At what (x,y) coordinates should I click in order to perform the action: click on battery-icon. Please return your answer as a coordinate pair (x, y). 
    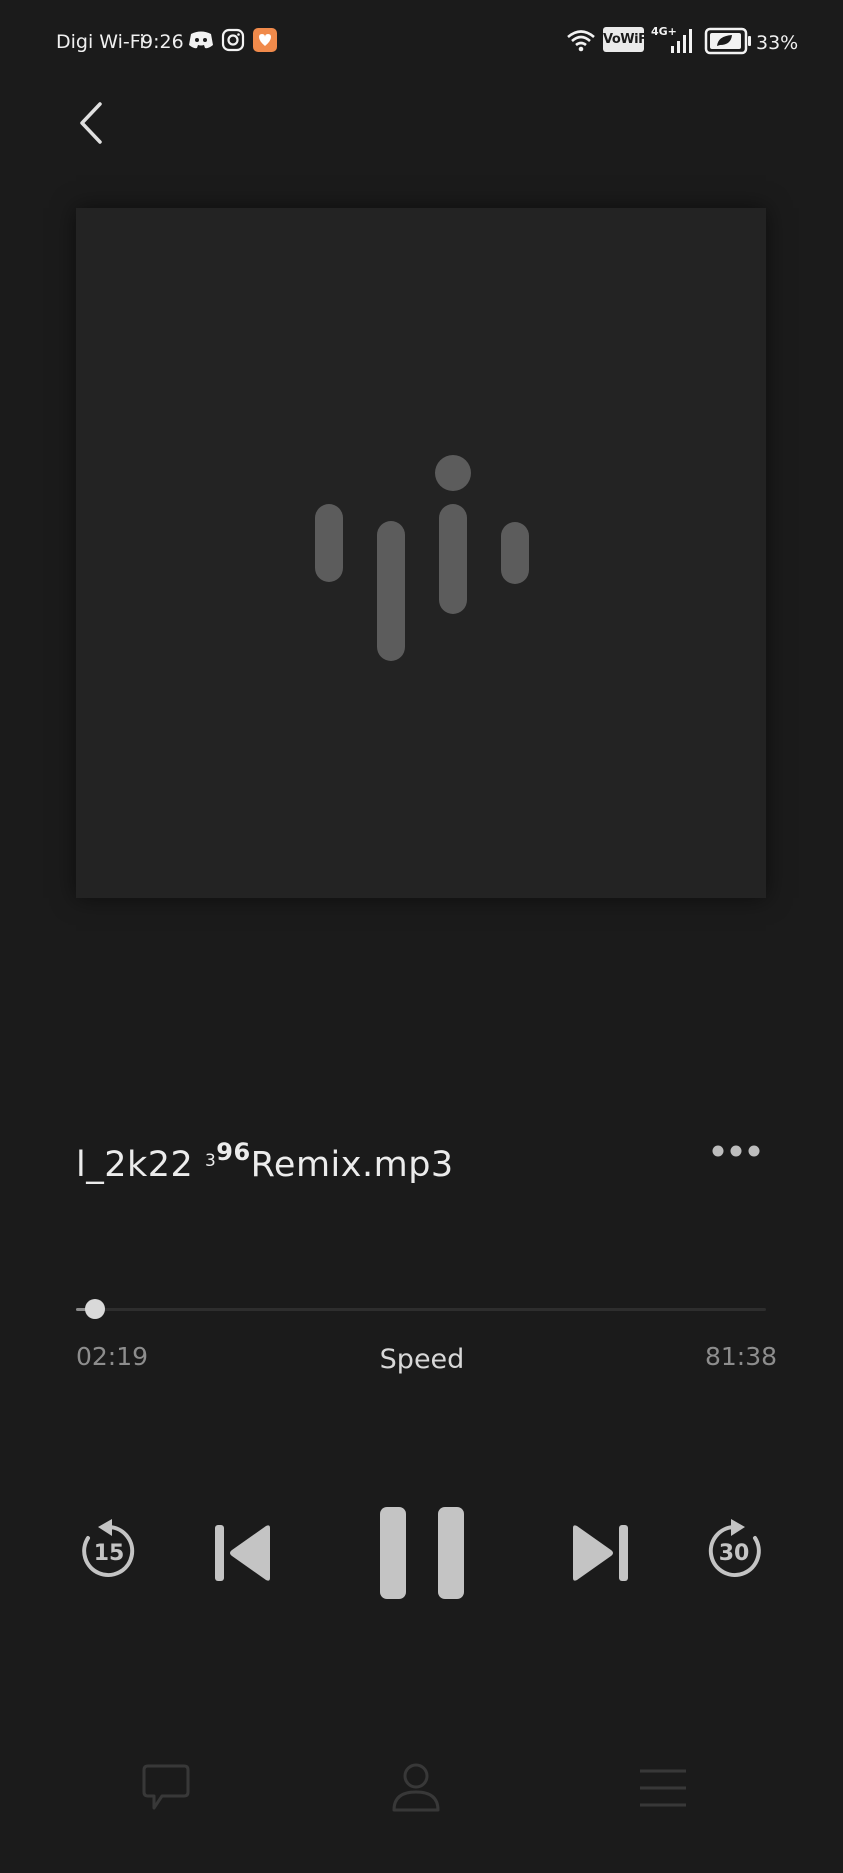
    Looking at the image, I should click on (727, 41).